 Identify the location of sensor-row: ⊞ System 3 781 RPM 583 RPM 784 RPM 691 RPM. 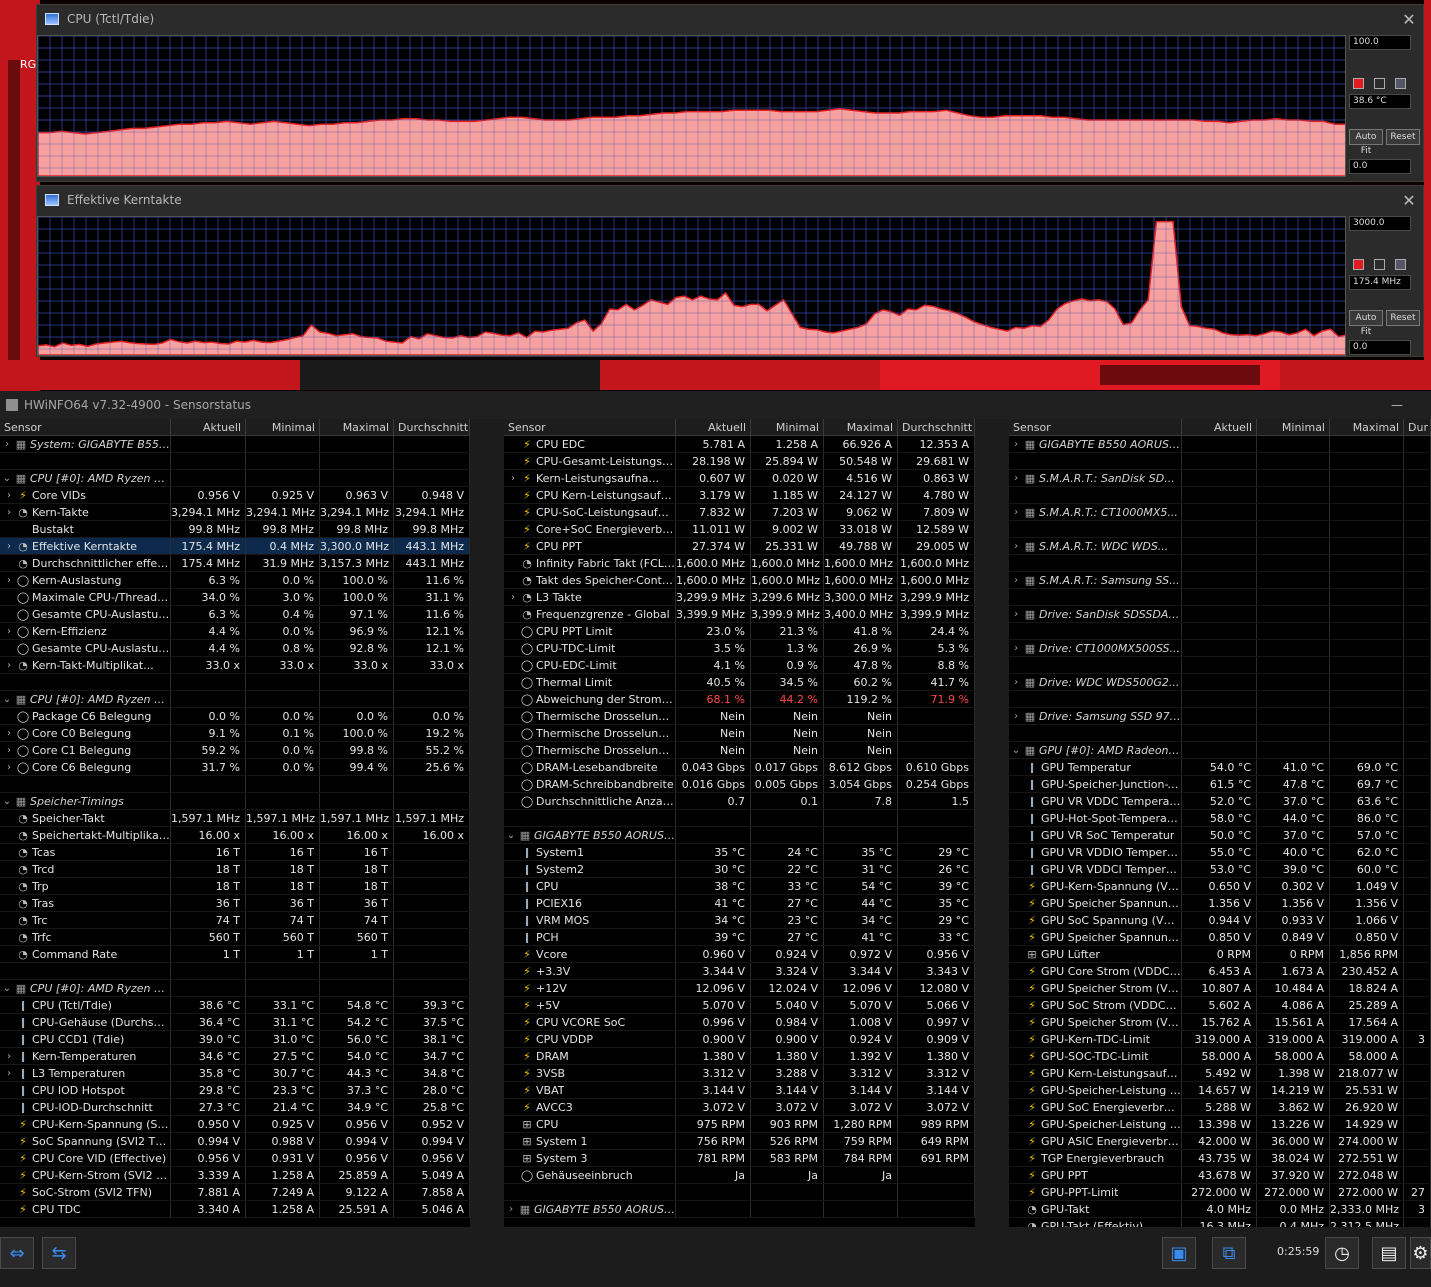
(739, 1158).